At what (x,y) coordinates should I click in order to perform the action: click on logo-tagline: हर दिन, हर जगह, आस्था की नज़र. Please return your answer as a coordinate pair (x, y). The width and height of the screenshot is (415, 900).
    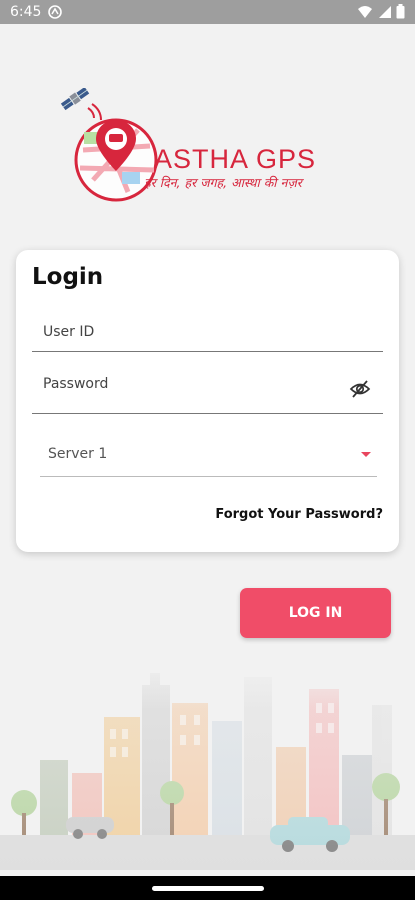
    Looking at the image, I should click on (224, 182).